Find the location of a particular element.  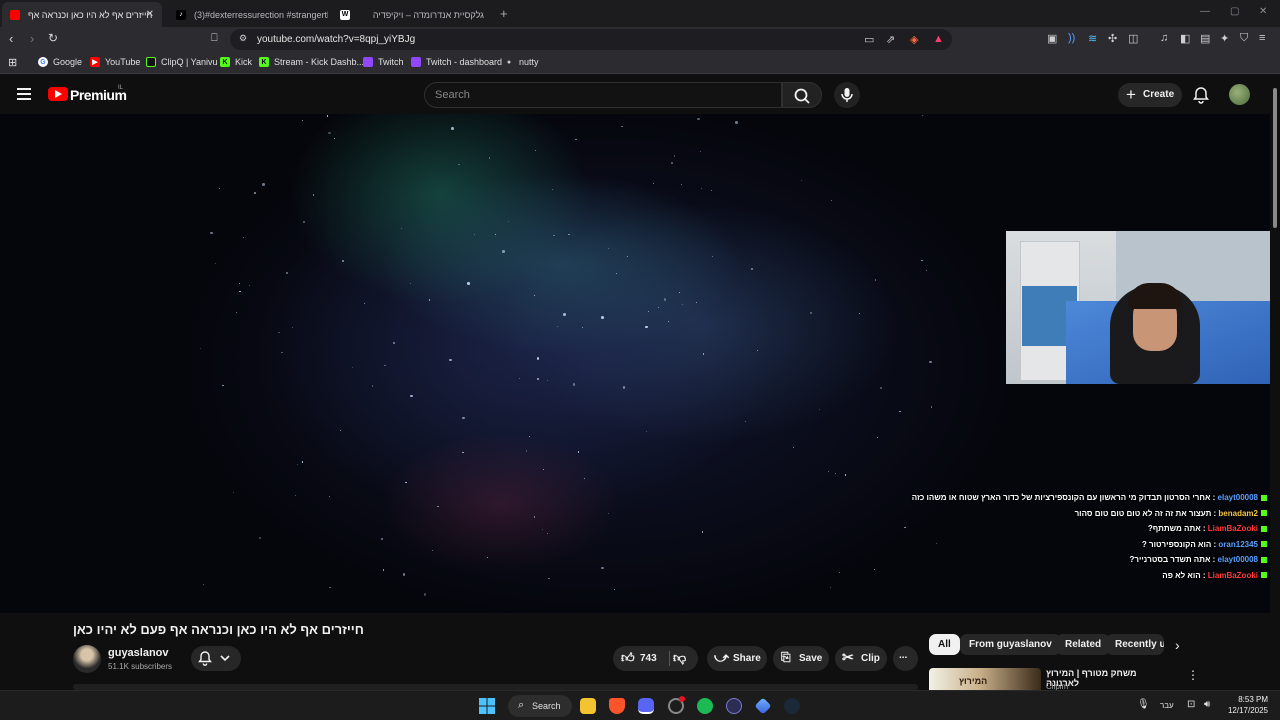

bookmark-nutty: ● nutty is located at coordinates (521, 62).